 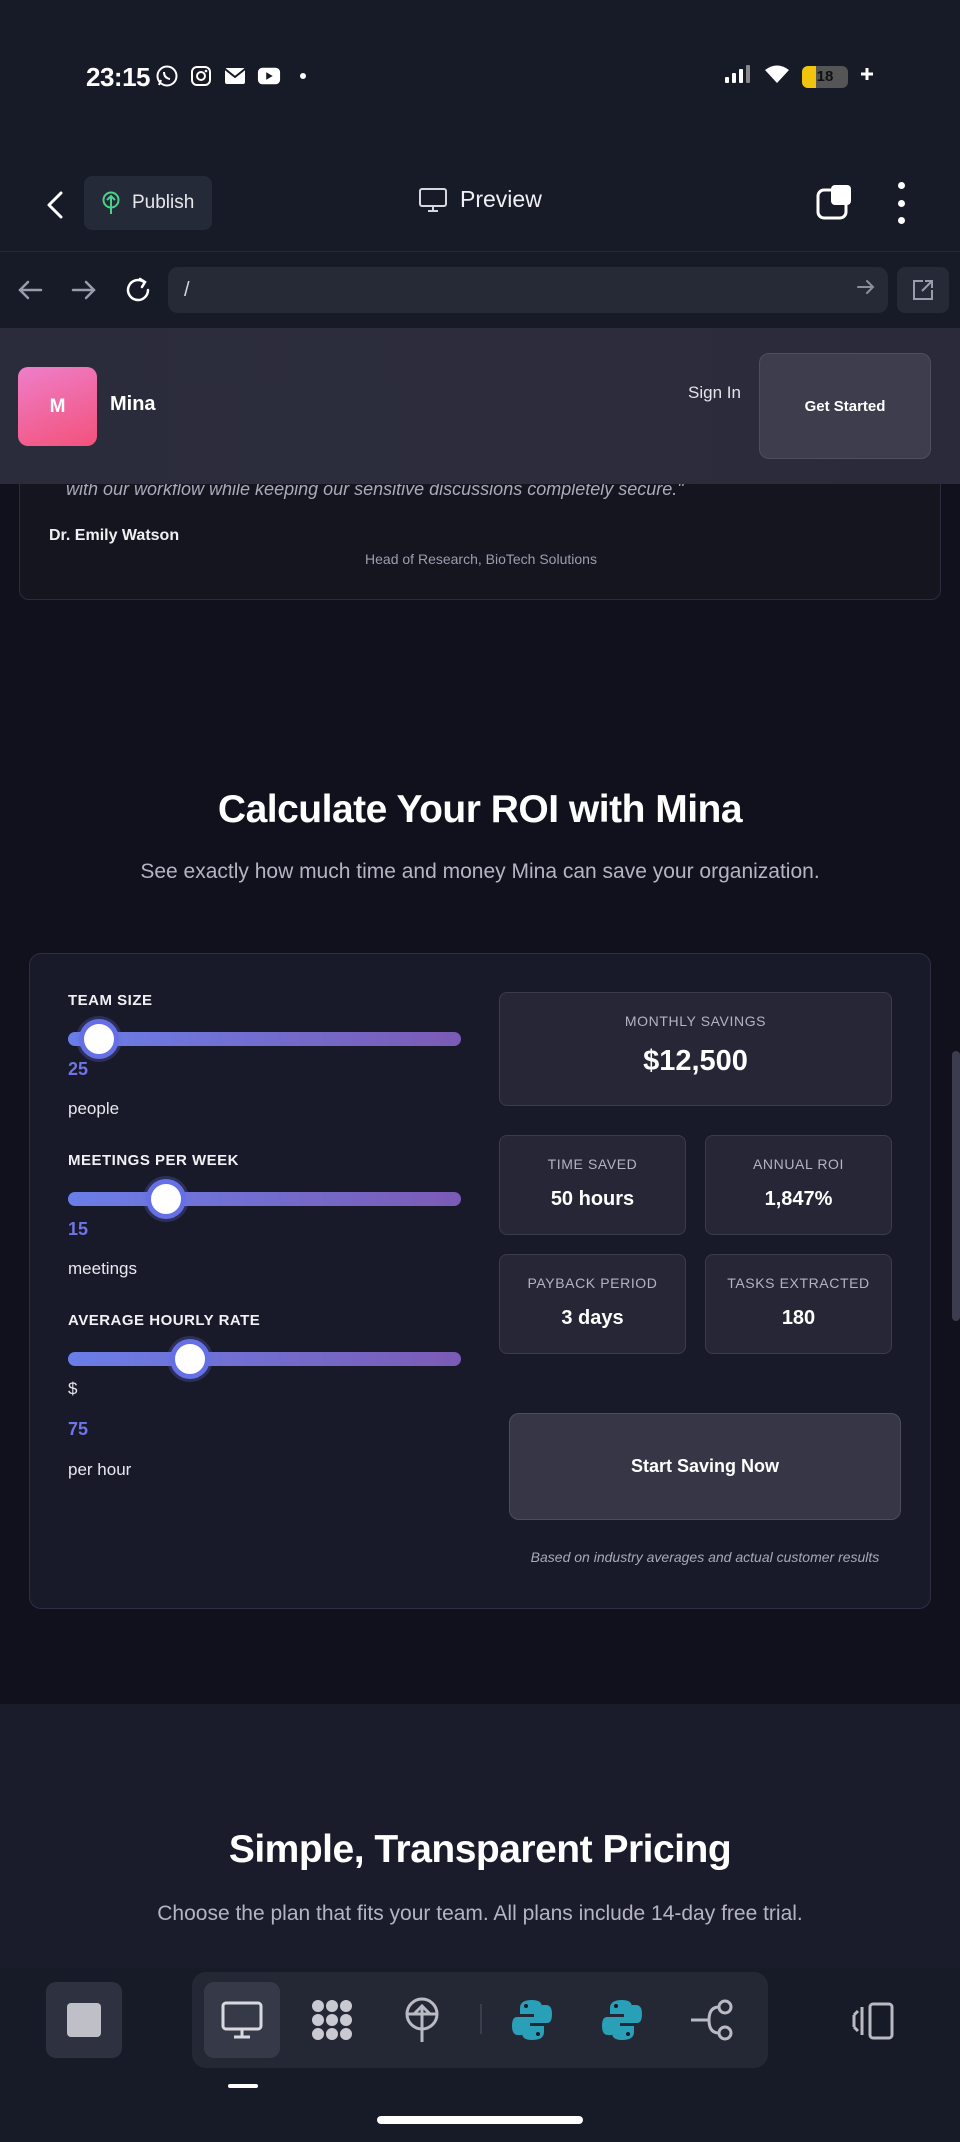 What do you see at coordinates (163, 202) in the screenshot?
I see `publish-label: Publish` at bounding box center [163, 202].